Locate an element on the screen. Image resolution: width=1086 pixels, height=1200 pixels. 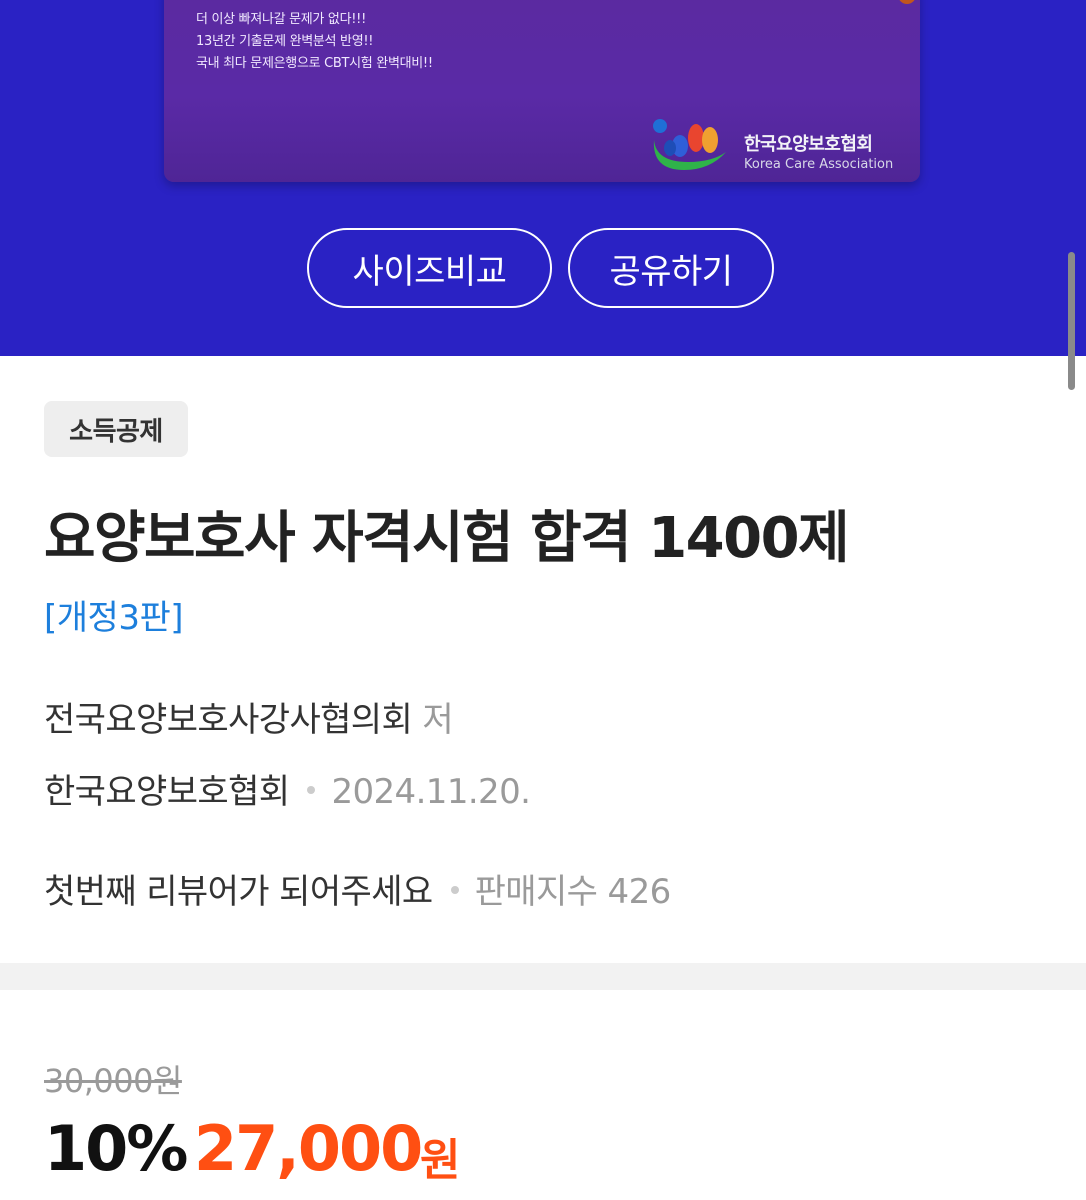
publisher-link: 한국요양보호협회 is located at coordinates (167, 792).